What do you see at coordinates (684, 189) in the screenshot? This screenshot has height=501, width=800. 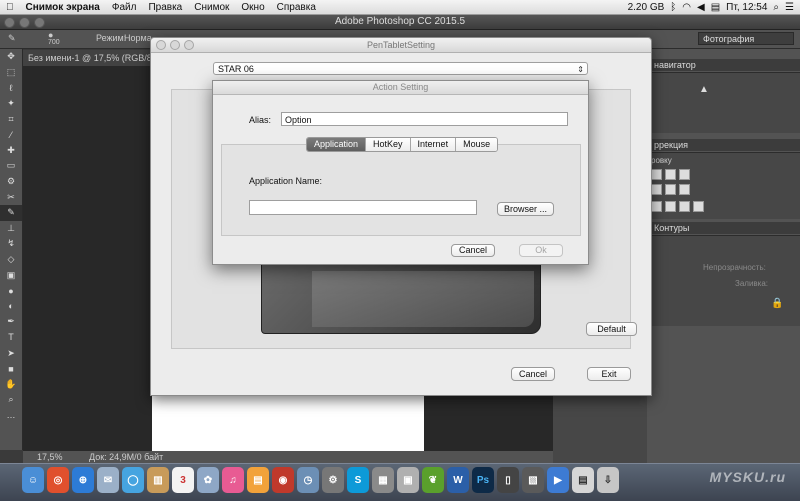 I see `mixer-icon` at bounding box center [684, 189].